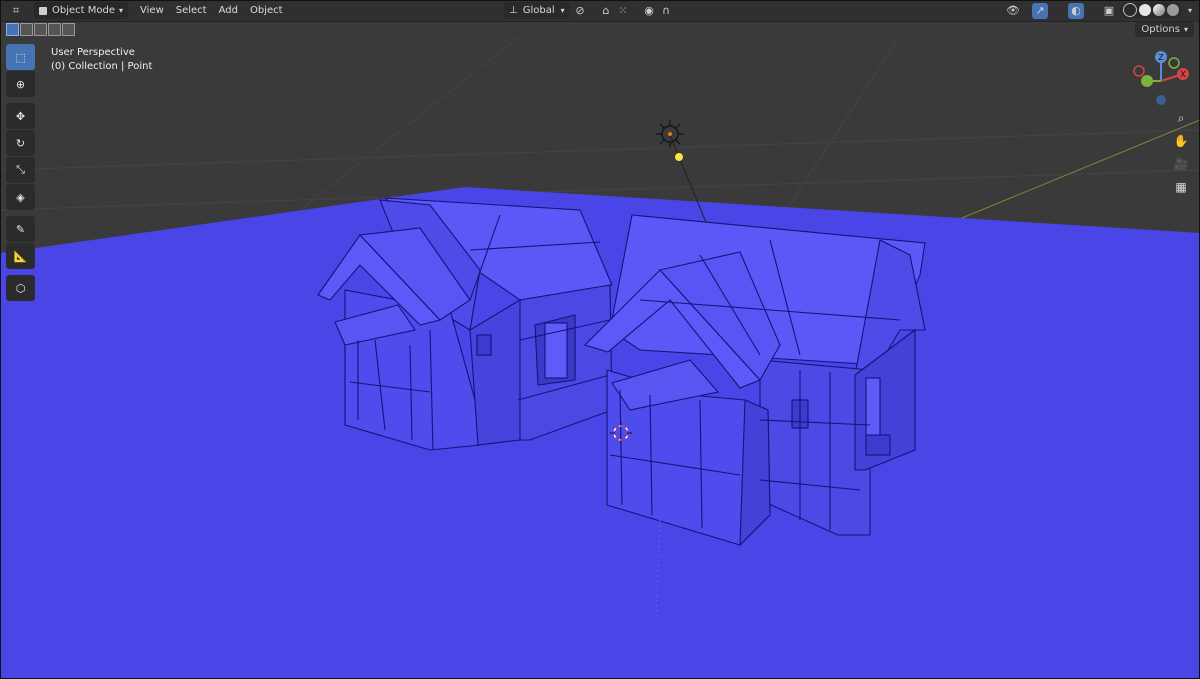 The image size is (1200, 679). I want to click on scale-icon: ⤡, so click(20, 169).